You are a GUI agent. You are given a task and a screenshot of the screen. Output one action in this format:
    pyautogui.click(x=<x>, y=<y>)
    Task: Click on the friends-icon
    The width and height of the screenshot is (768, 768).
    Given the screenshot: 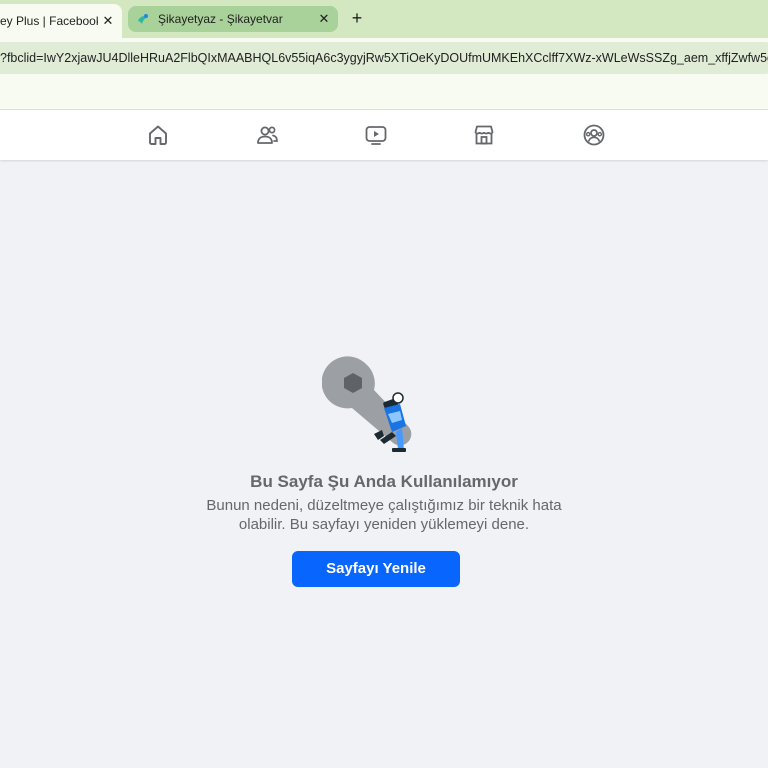 What is the action you would take?
    pyautogui.click(x=267, y=135)
    